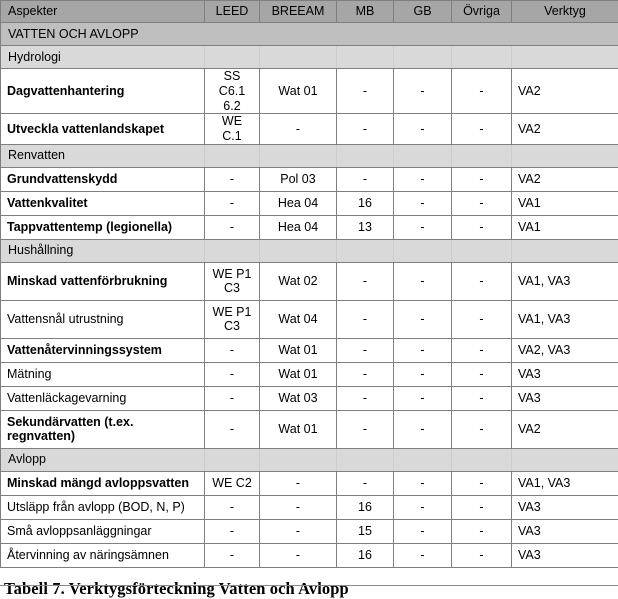 This screenshot has width=618, height=599. I want to click on cell-mb: 16, so click(365, 507).